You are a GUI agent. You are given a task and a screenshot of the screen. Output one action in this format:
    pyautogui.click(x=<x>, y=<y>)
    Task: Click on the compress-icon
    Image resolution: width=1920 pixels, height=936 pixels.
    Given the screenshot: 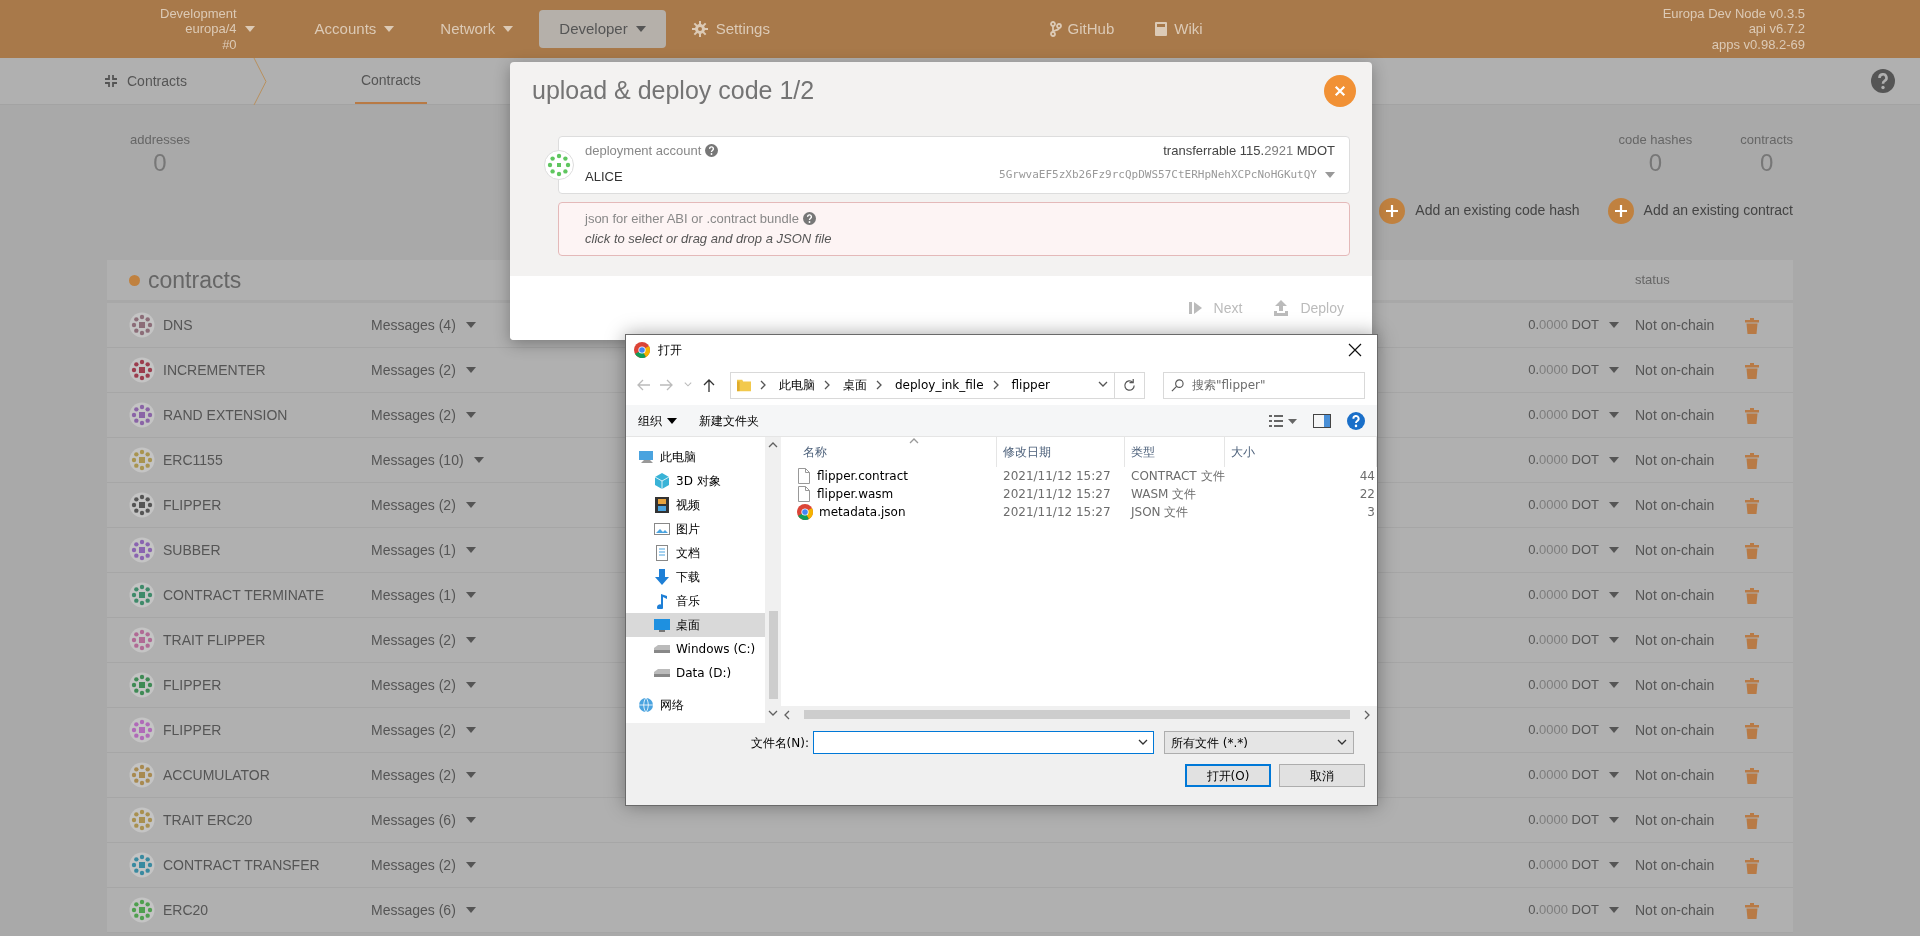 What is the action you would take?
    pyautogui.click(x=111, y=81)
    